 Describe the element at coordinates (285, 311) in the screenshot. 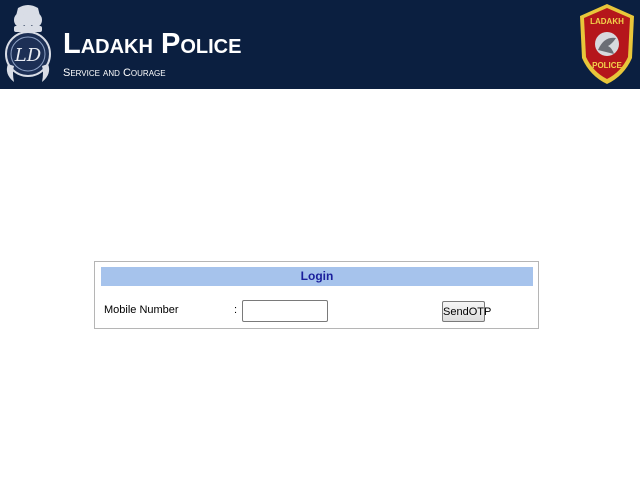

I see `mobile-number-input` at that location.